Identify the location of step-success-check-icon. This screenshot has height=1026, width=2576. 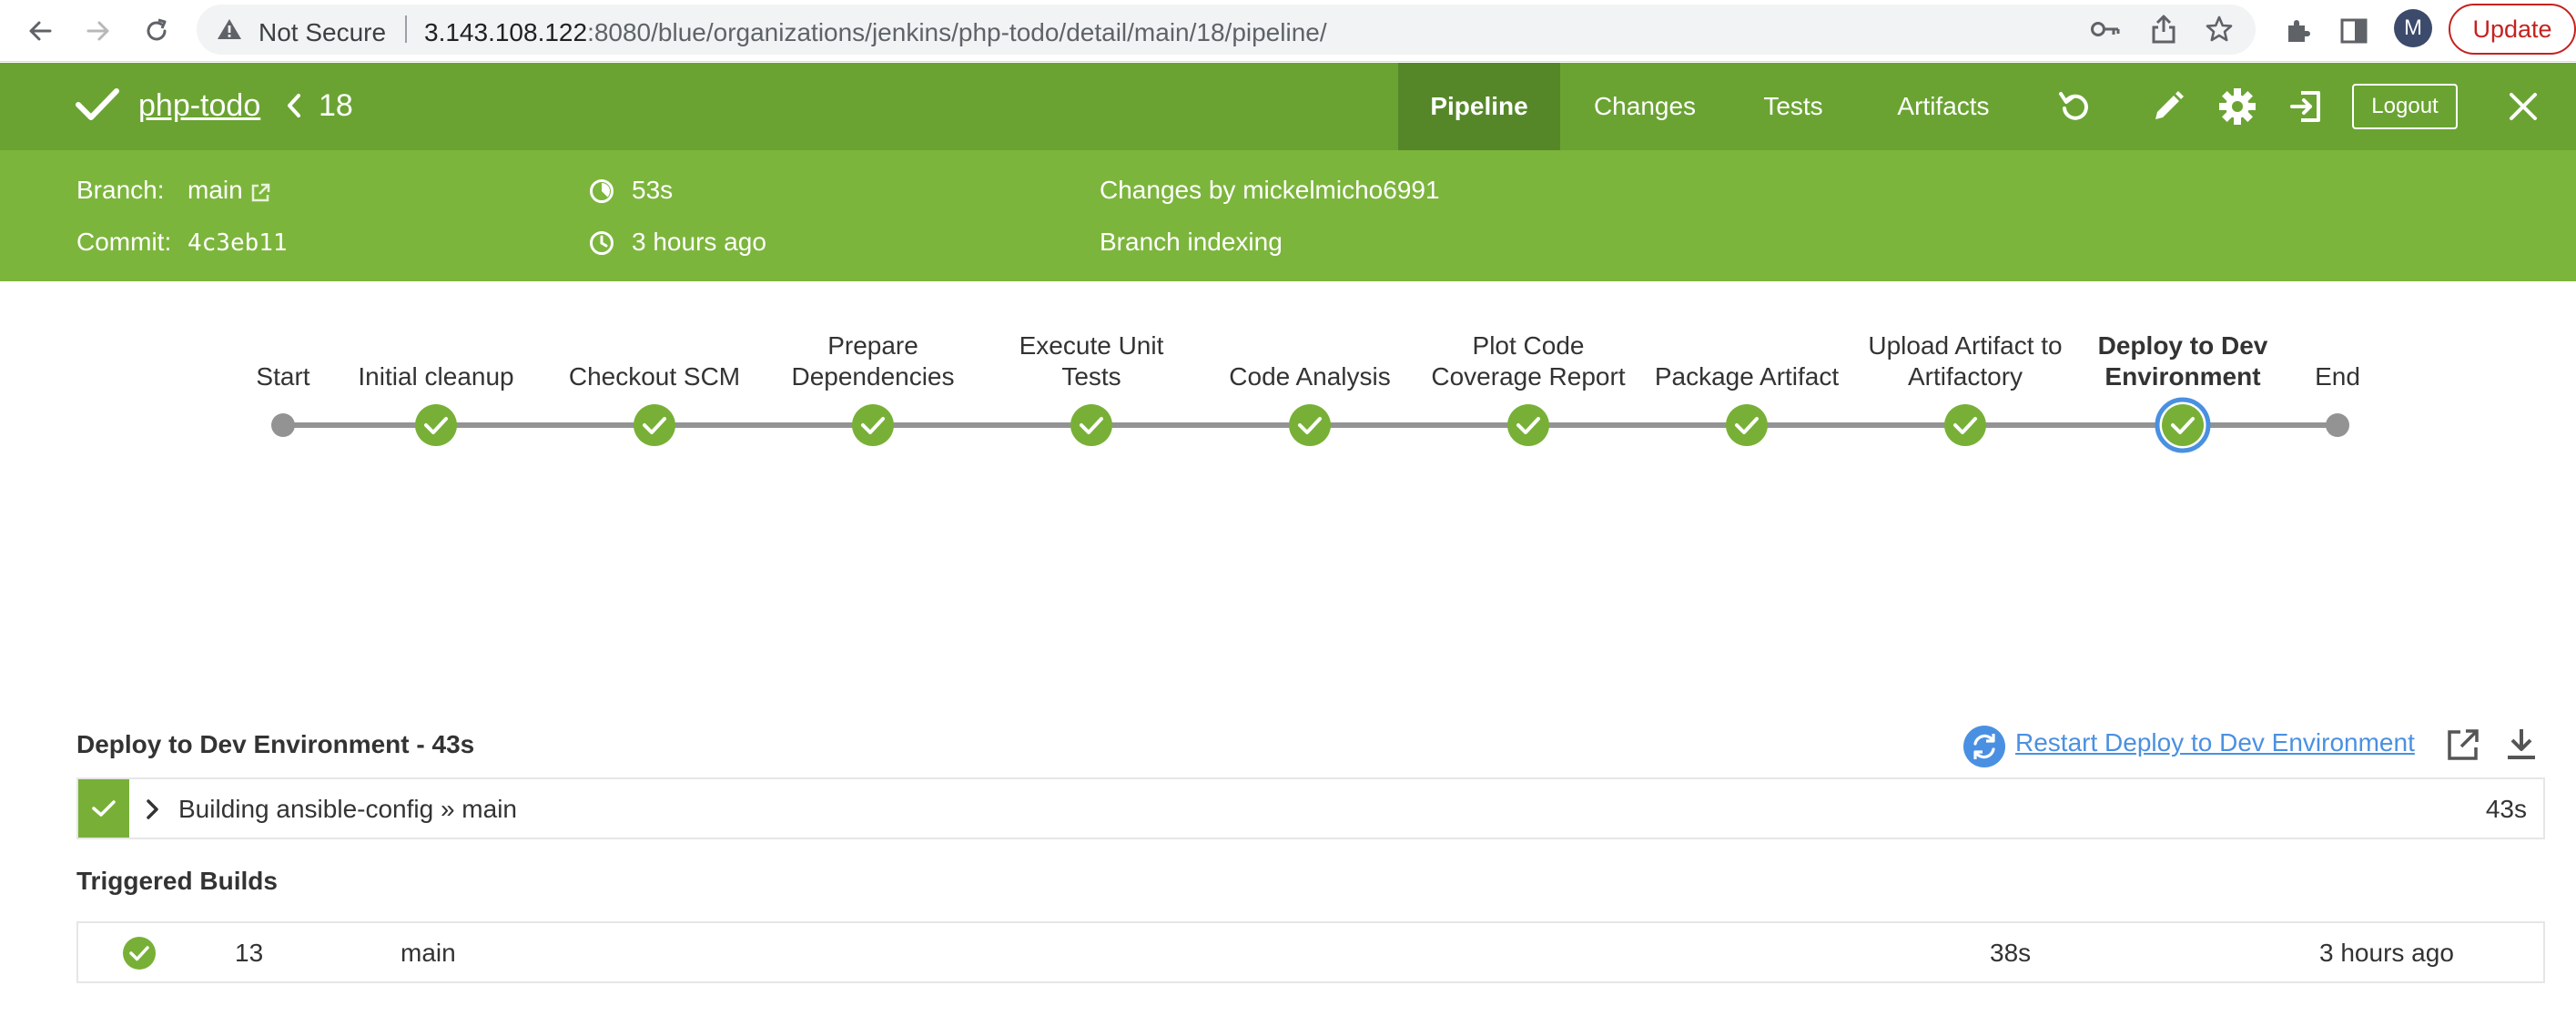
(103, 808).